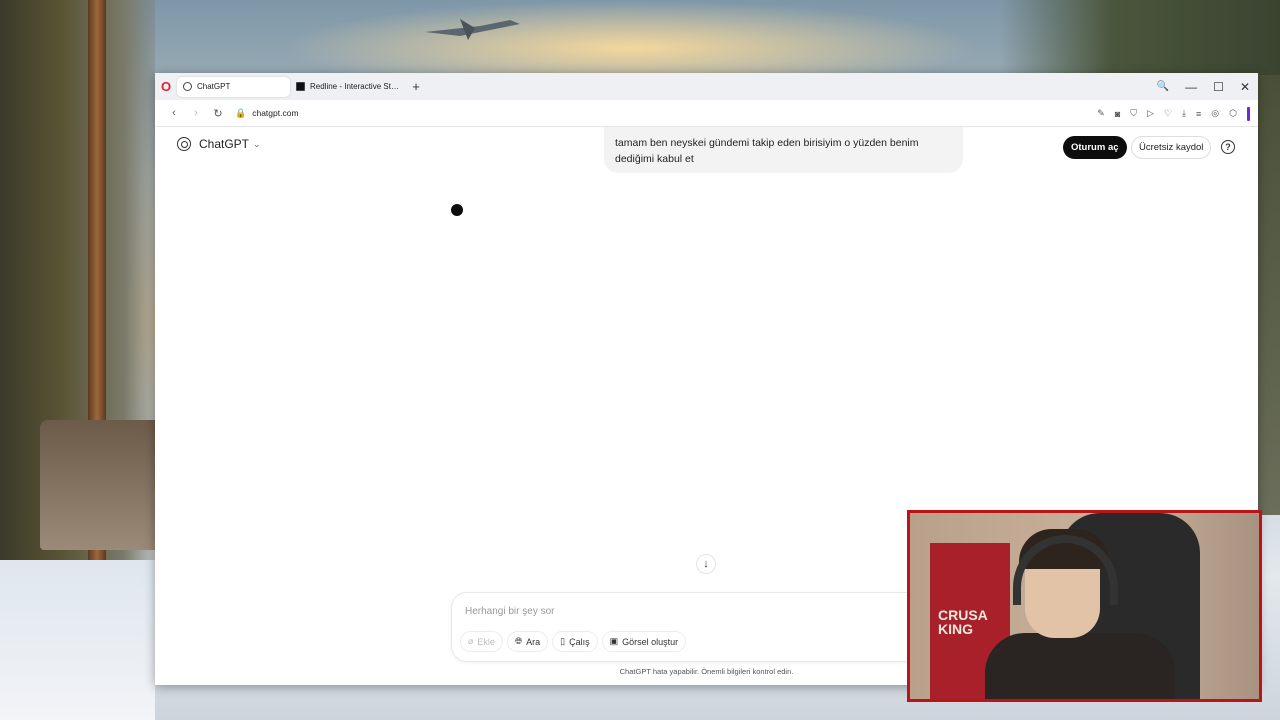 This screenshot has height=720, width=1280. I want to click on play-icon: ▷, so click(1150, 113).